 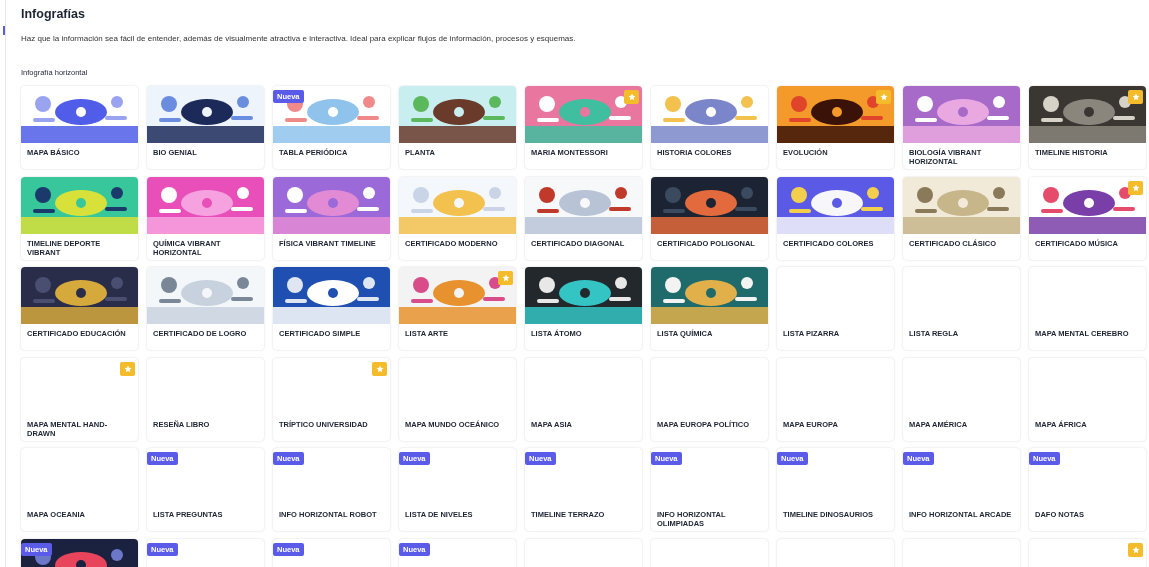 What do you see at coordinates (4, 30) in the screenshot?
I see `section-indicator` at bounding box center [4, 30].